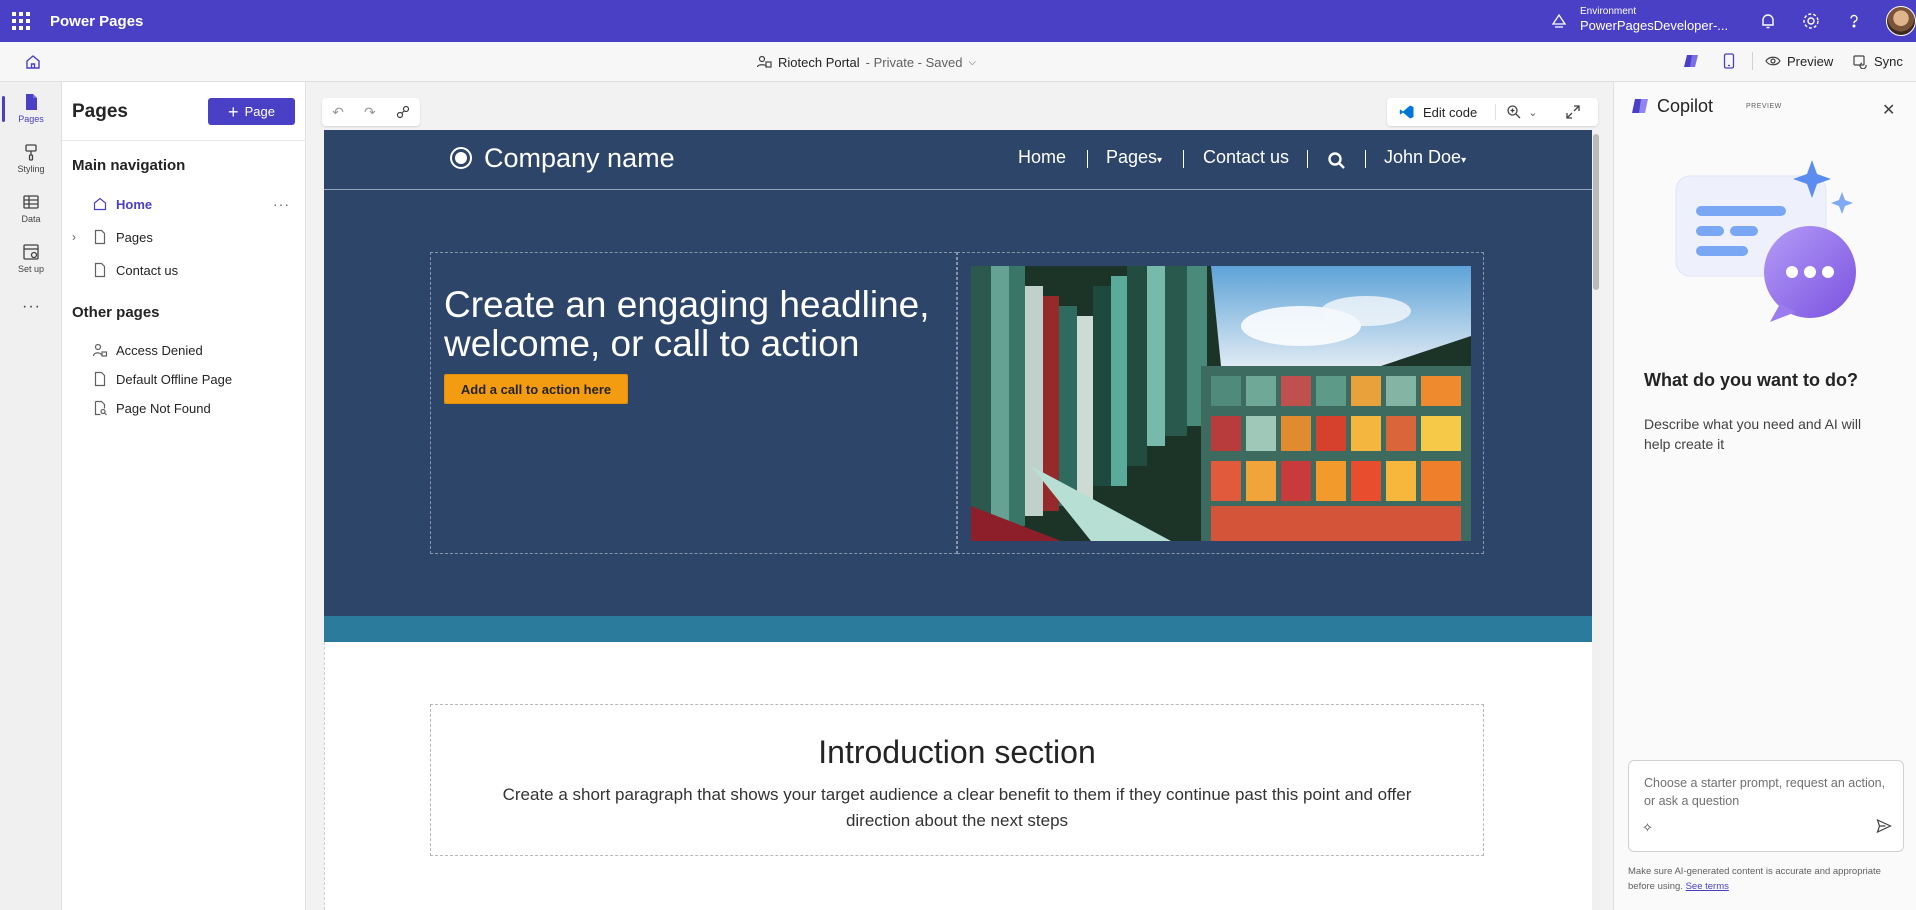  Describe the element at coordinates (116, 312) in the screenshot. I see `other-pages-heading: Other pages` at that location.